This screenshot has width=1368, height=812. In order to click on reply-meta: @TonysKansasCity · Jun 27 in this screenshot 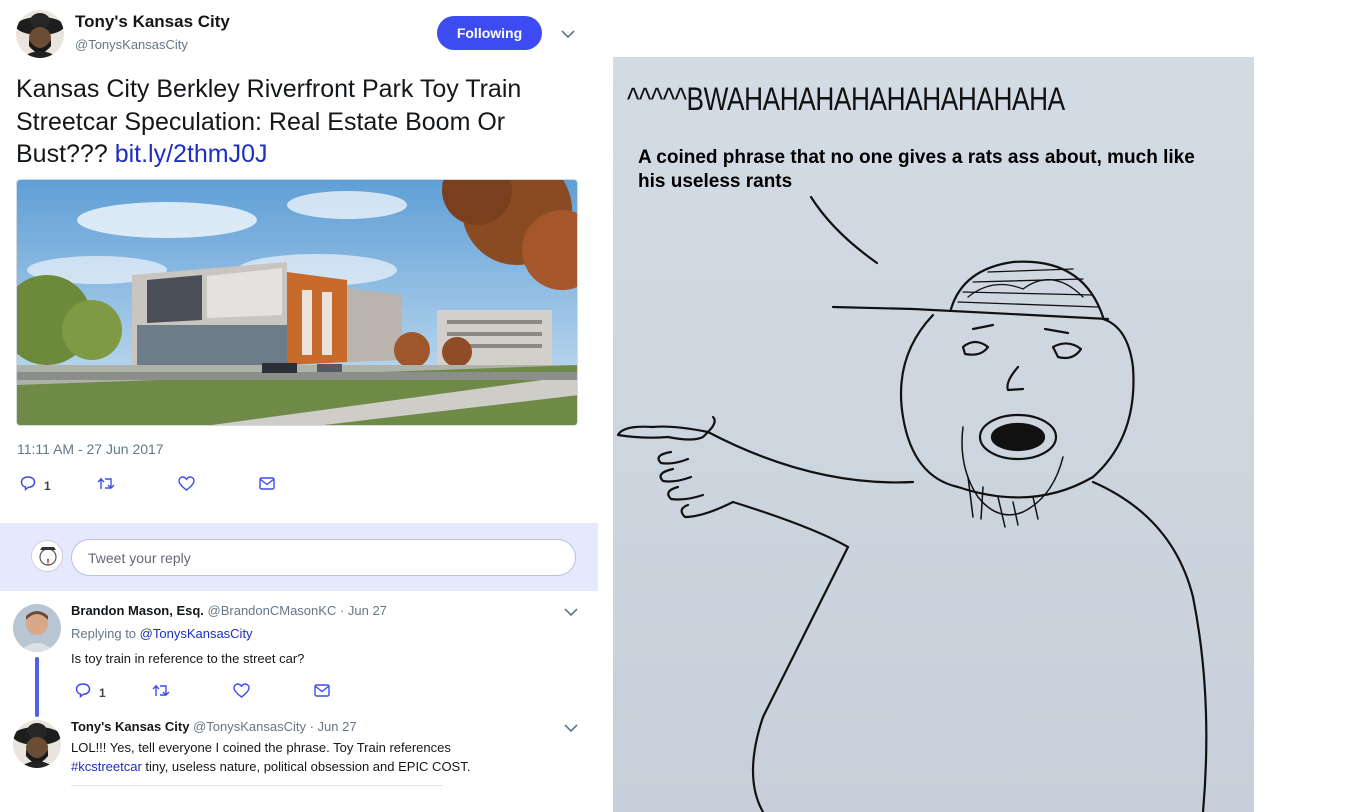, I will do `click(273, 726)`.